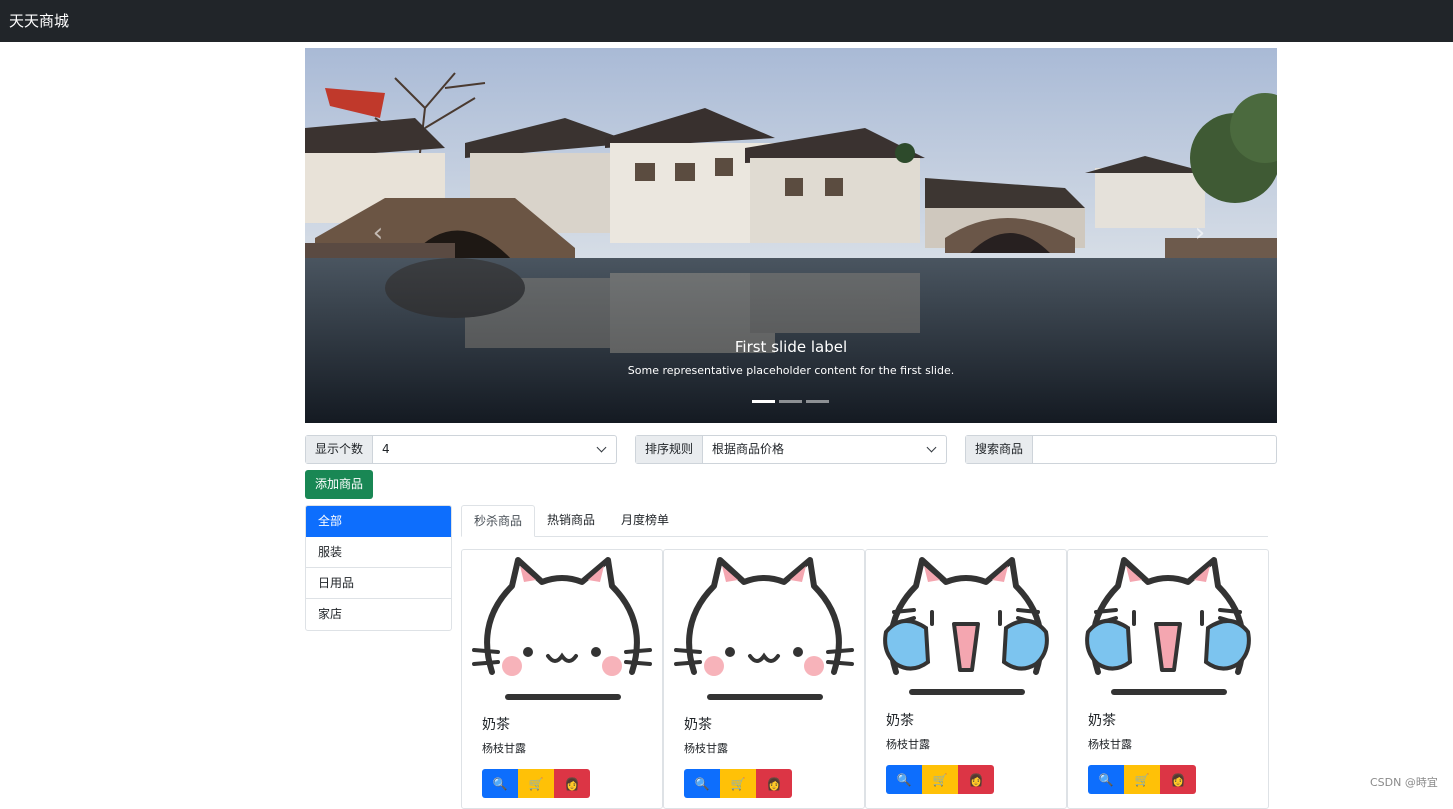 This screenshot has height=809, width=1453. I want to click on sort-rule-group: 排序规则 根据商品价格, so click(791, 449).